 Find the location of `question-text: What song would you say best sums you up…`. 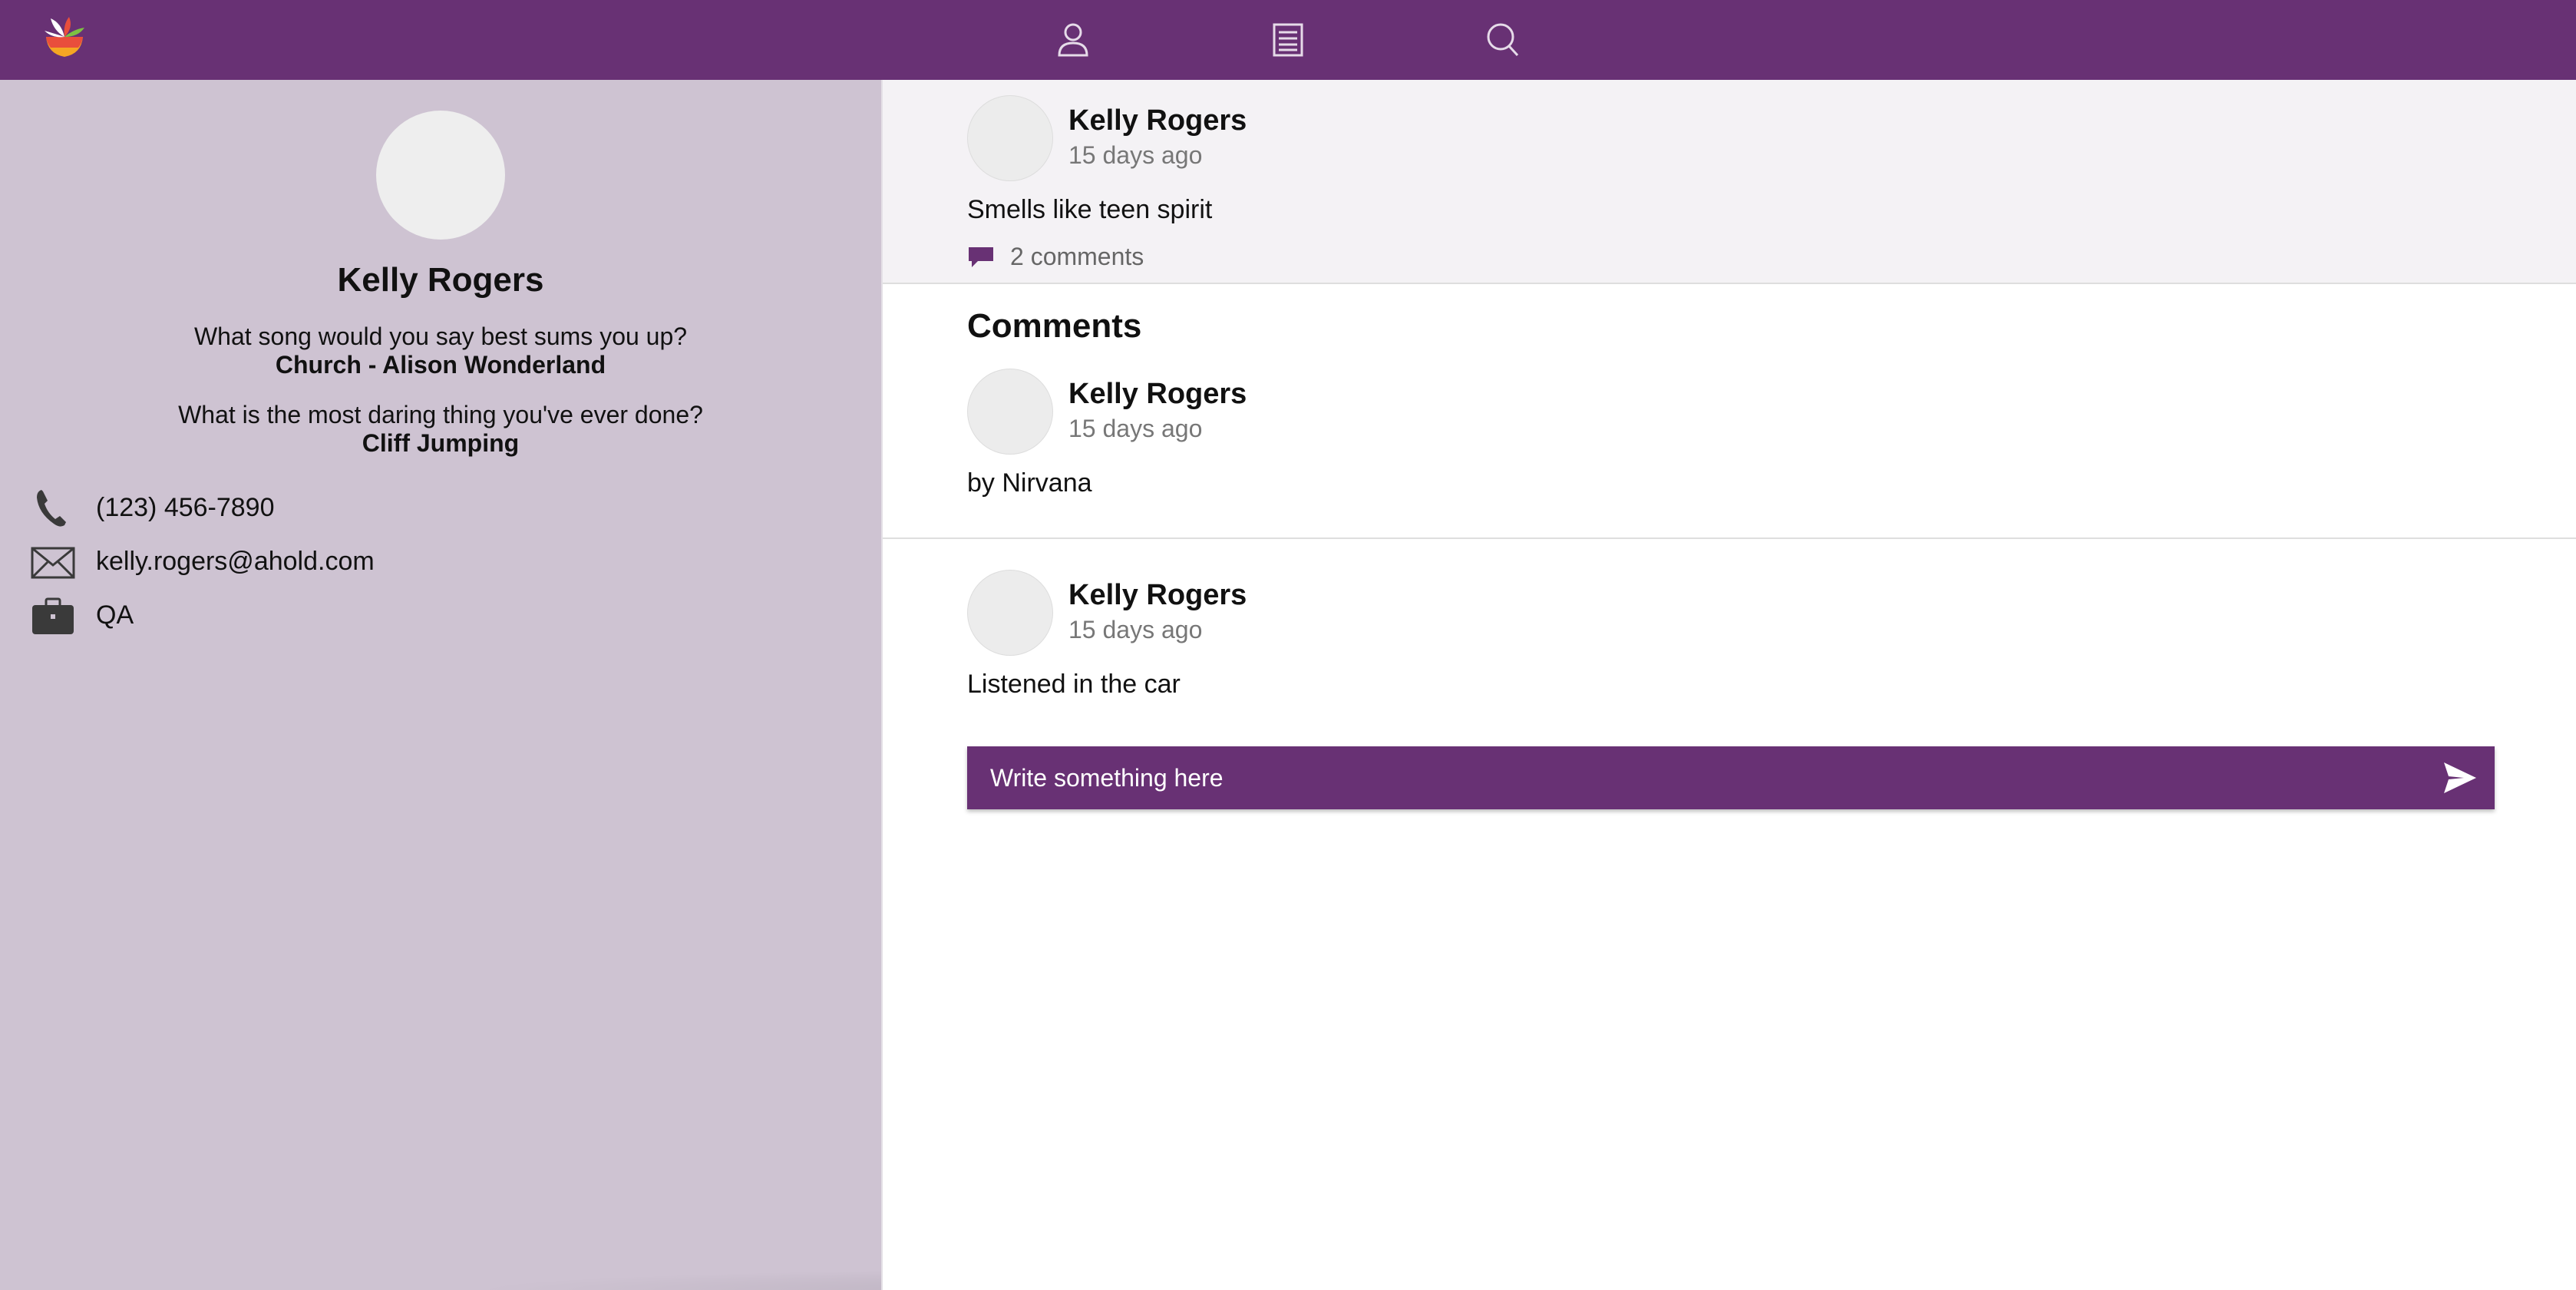

question-text: What song would you say best sums you up… is located at coordinates (441, 336).